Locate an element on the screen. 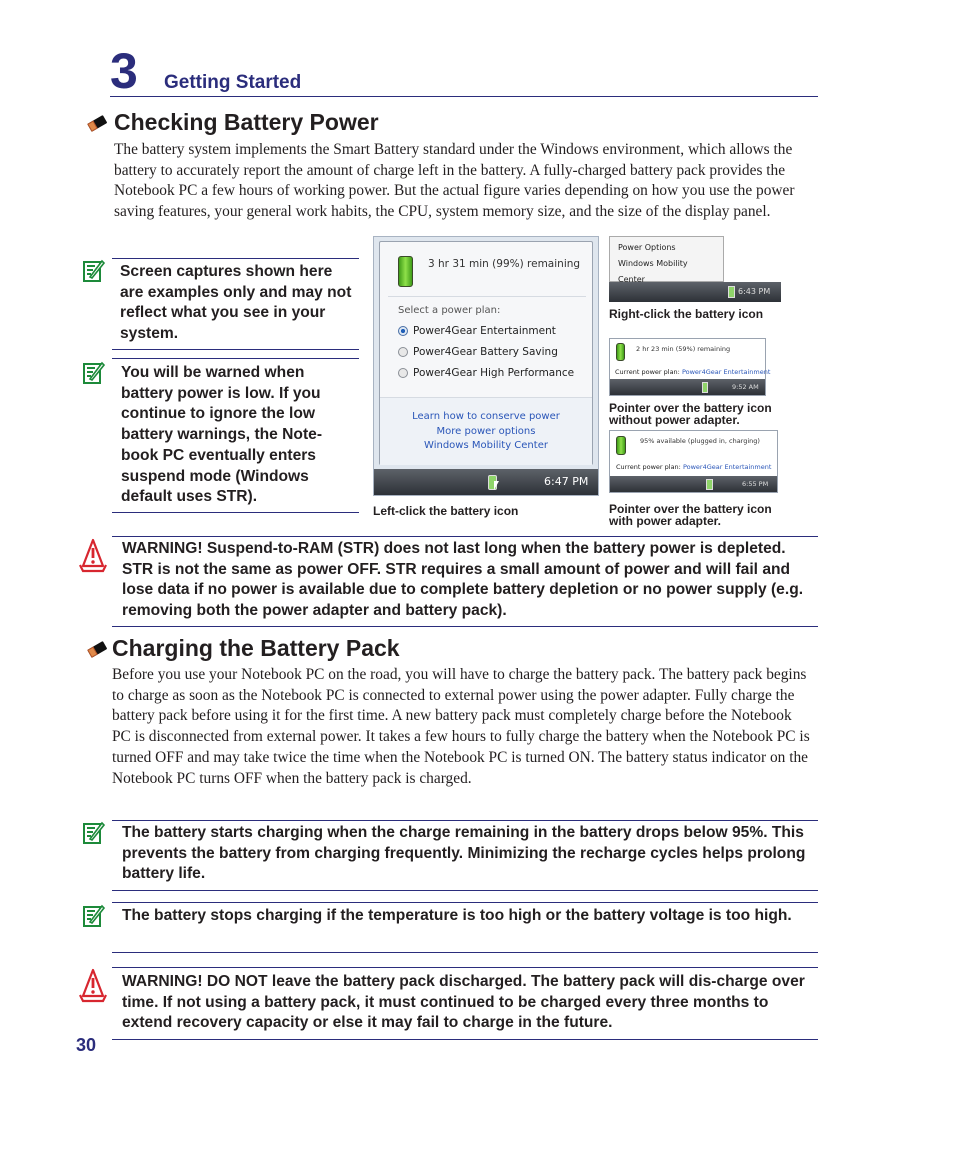  cursor-icon is located at coordinates (496, 485).